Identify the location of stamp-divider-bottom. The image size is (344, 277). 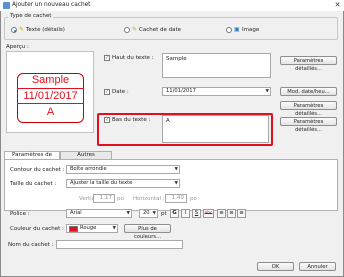
(50, 103).